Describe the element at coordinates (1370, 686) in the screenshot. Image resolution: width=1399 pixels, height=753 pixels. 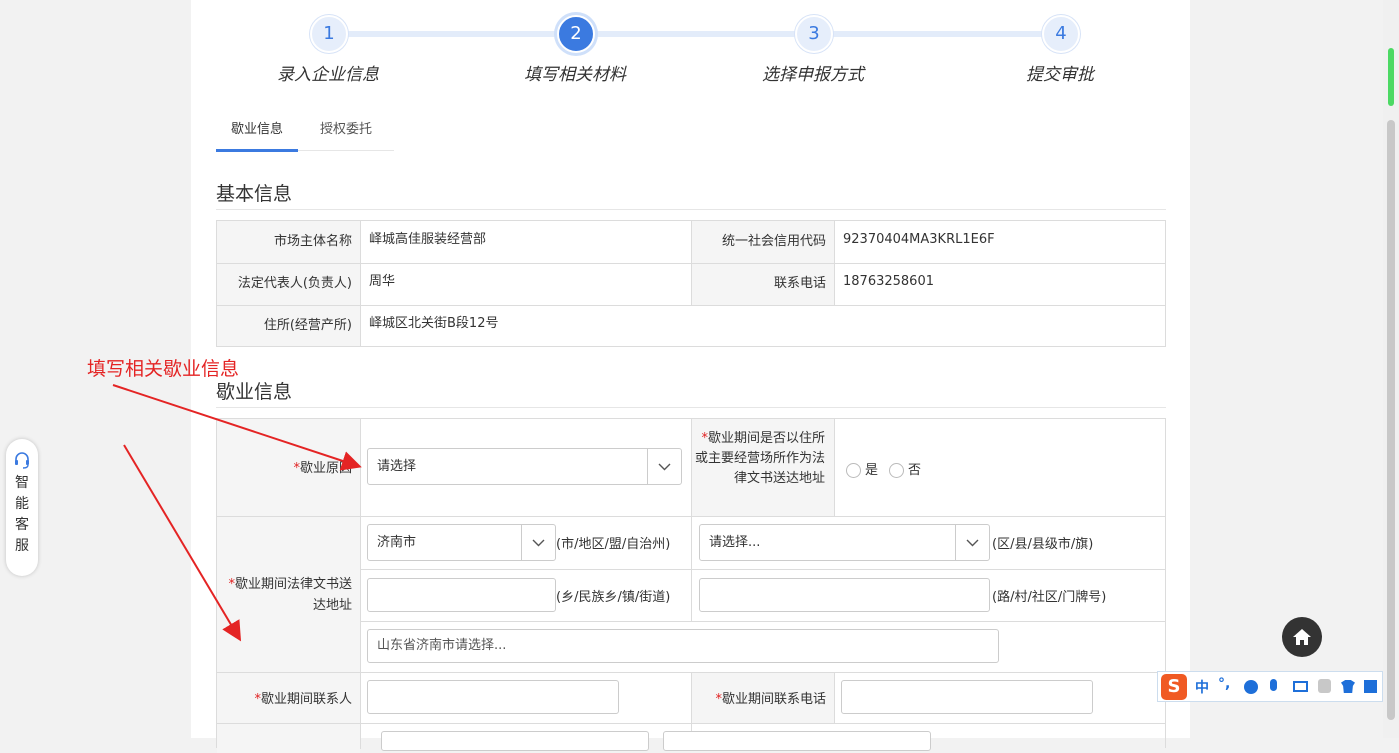
I see `apps-grid-icon` at that location.